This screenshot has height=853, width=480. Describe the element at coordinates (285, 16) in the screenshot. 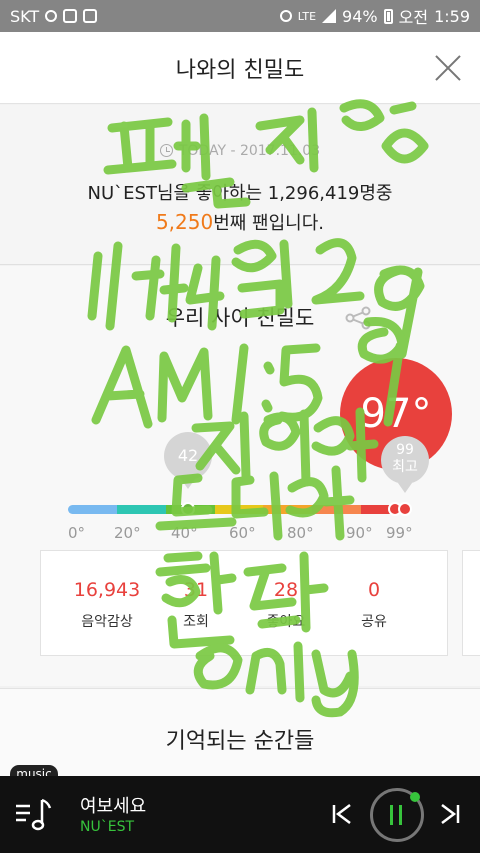

I see `alarm-icon` at that location.